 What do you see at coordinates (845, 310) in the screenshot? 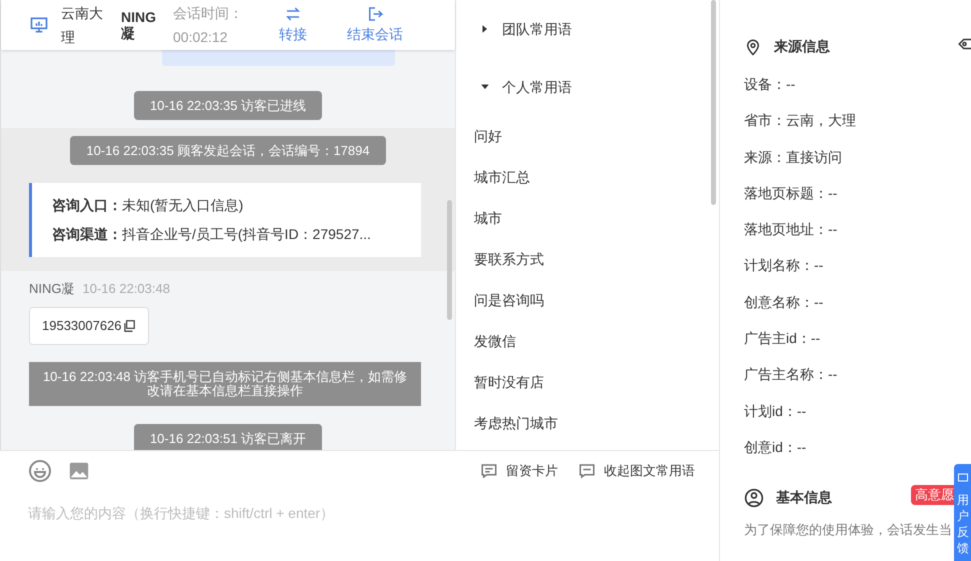
I see `source-field: 创意名称：--` at bounding box center [845, 310].